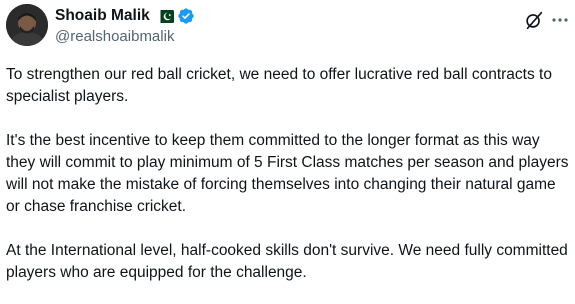 The height and width of the screenshot is (304, 575). Describe the element at coordinates (164, 16) in the screenshot. I see `pakistan-flag-icon` at that location.